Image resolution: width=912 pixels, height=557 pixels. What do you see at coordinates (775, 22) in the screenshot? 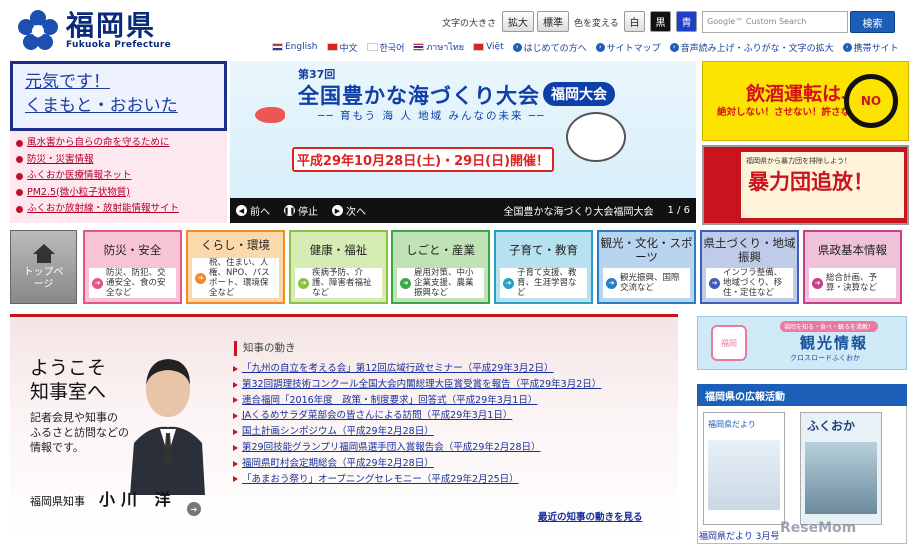
I see `search-input: Google™ Custom Search` at bounding box center [775, 22].